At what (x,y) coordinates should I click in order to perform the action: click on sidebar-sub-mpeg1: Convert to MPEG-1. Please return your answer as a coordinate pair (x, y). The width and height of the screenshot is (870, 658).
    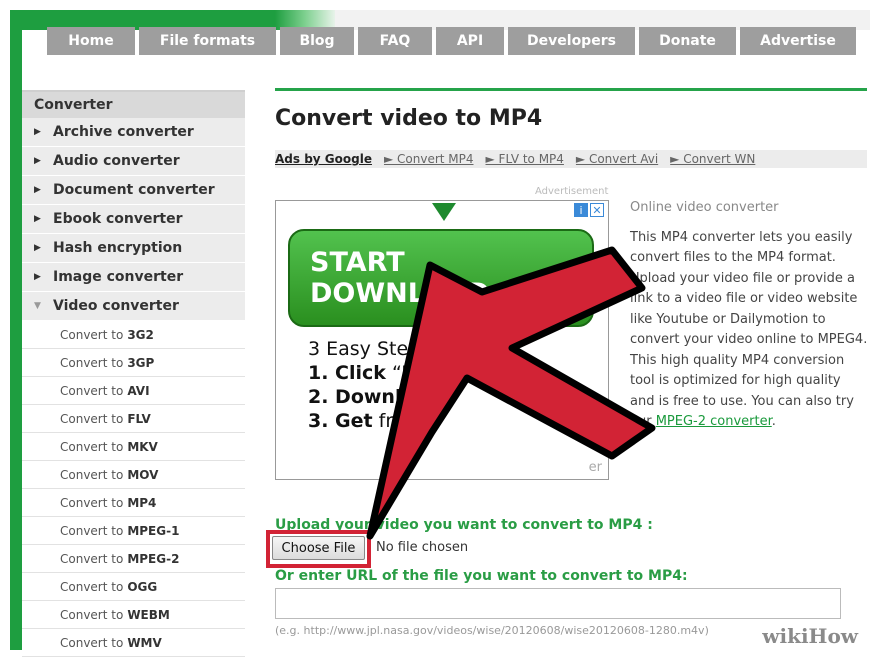
    Looking at the image, I should click on (133, 531).